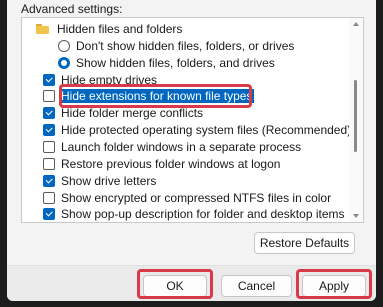  I want to click on folder-icon, so click(42, 29).